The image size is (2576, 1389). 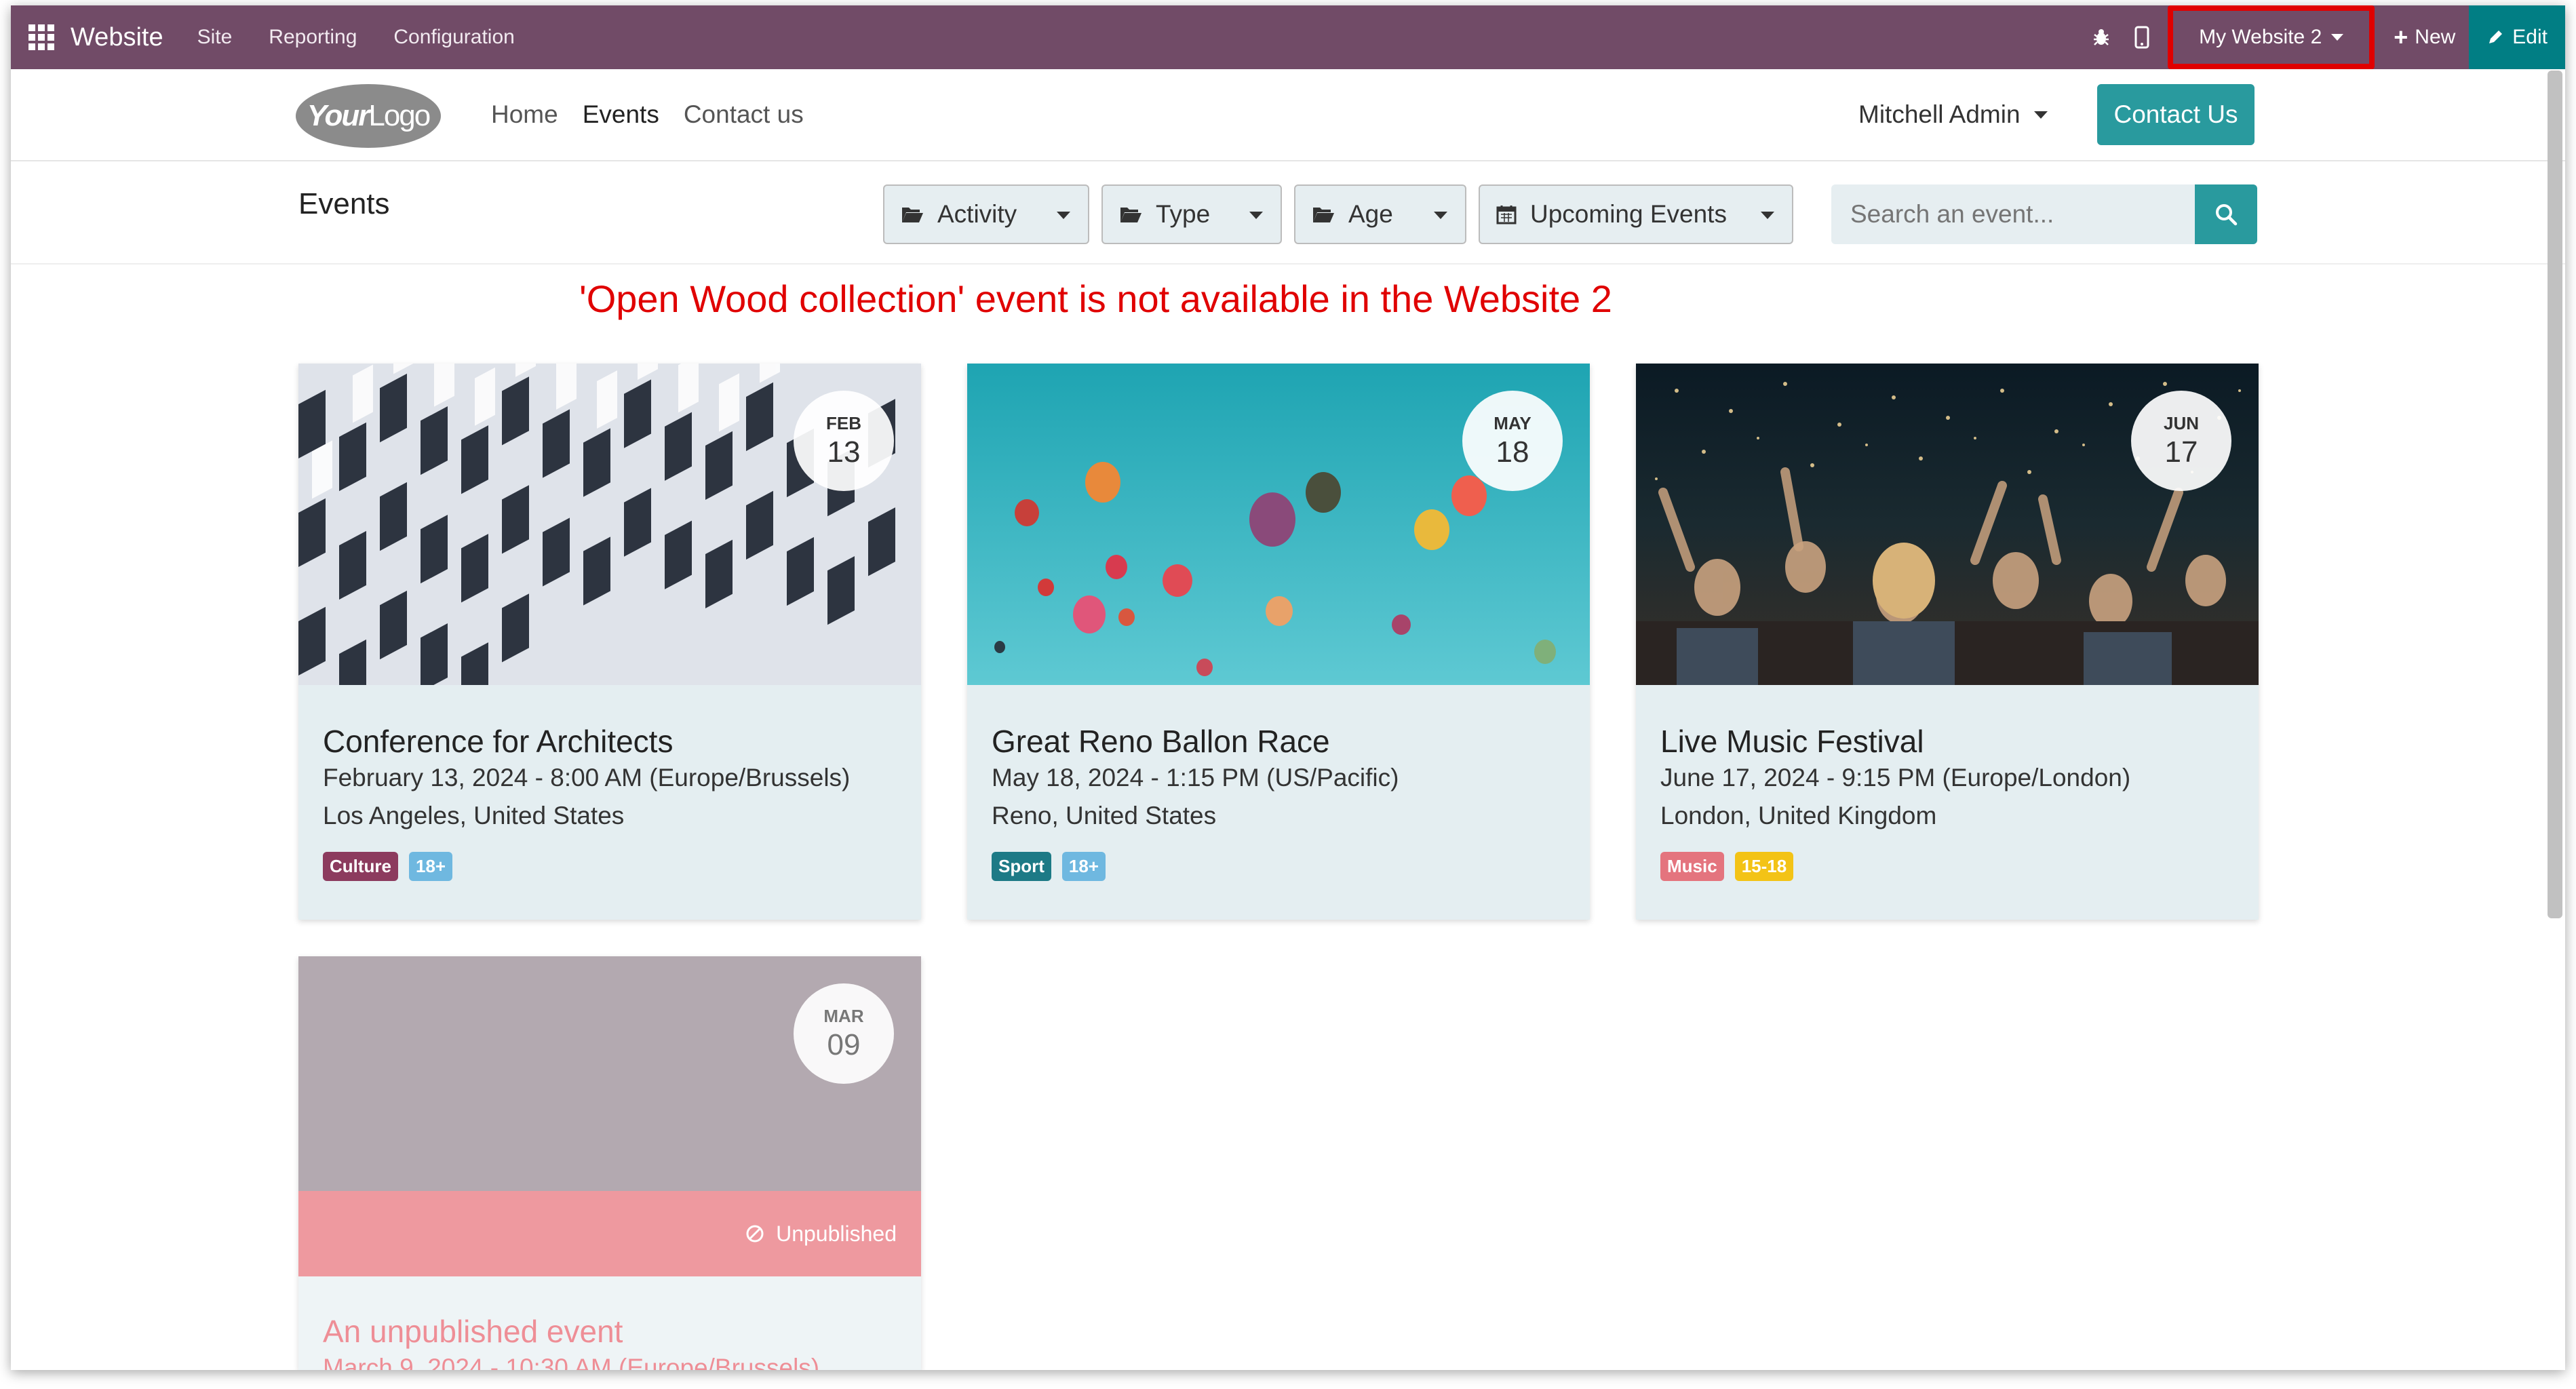 I want to click on filter-age: Age, so click(x=1380, y=214).